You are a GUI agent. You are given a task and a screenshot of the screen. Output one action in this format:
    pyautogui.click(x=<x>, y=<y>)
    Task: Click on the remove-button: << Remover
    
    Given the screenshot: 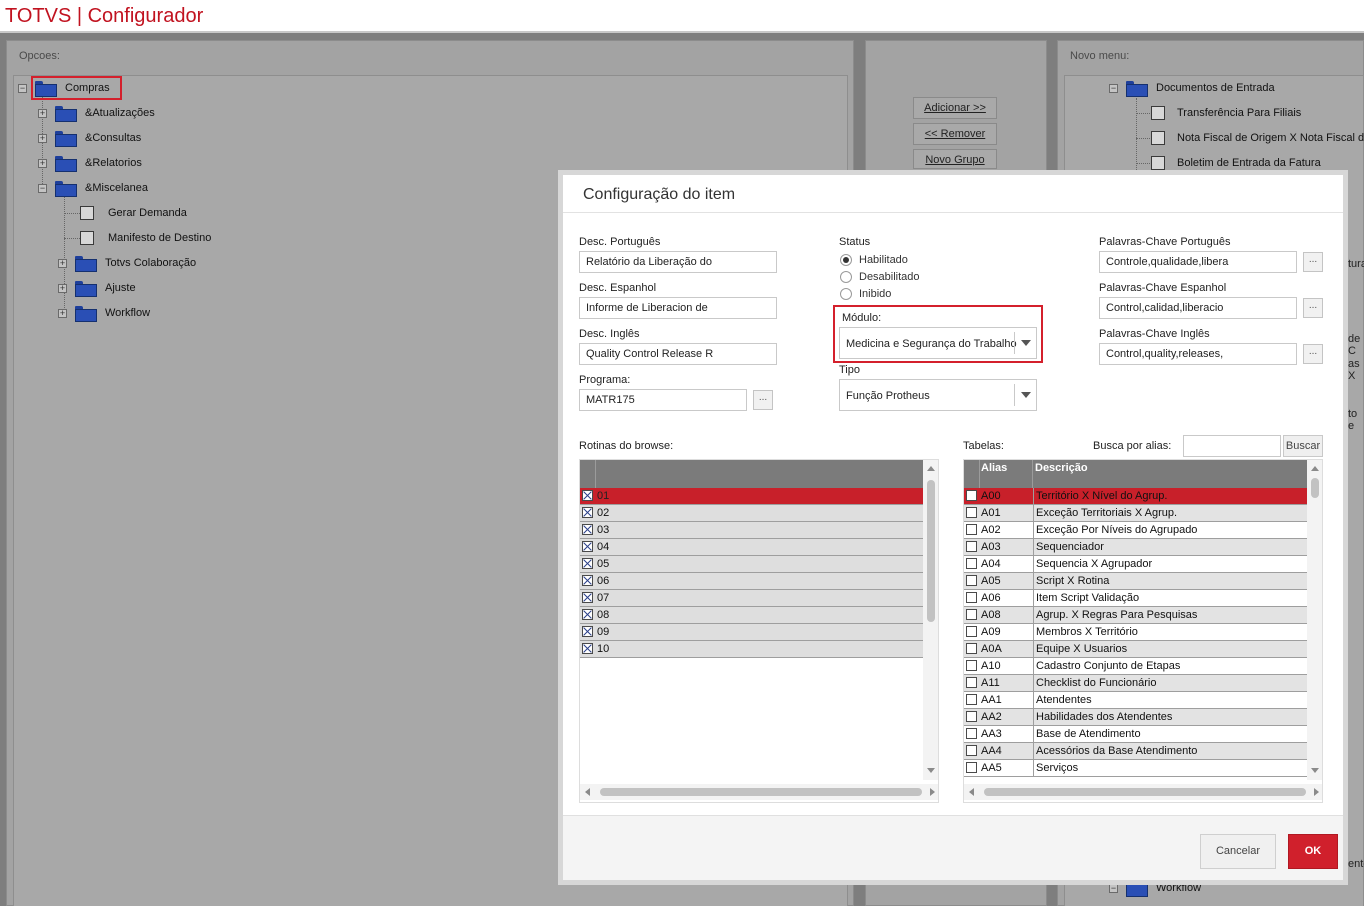 What is the action you would take?
    pyautogui.click(x=955, y=134)
    